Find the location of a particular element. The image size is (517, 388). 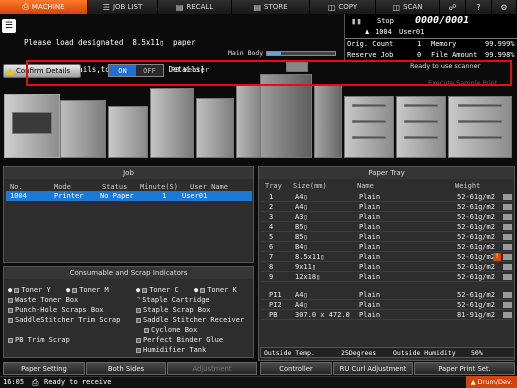

tray-size: A3▯ is located at coordinates (301, 217).